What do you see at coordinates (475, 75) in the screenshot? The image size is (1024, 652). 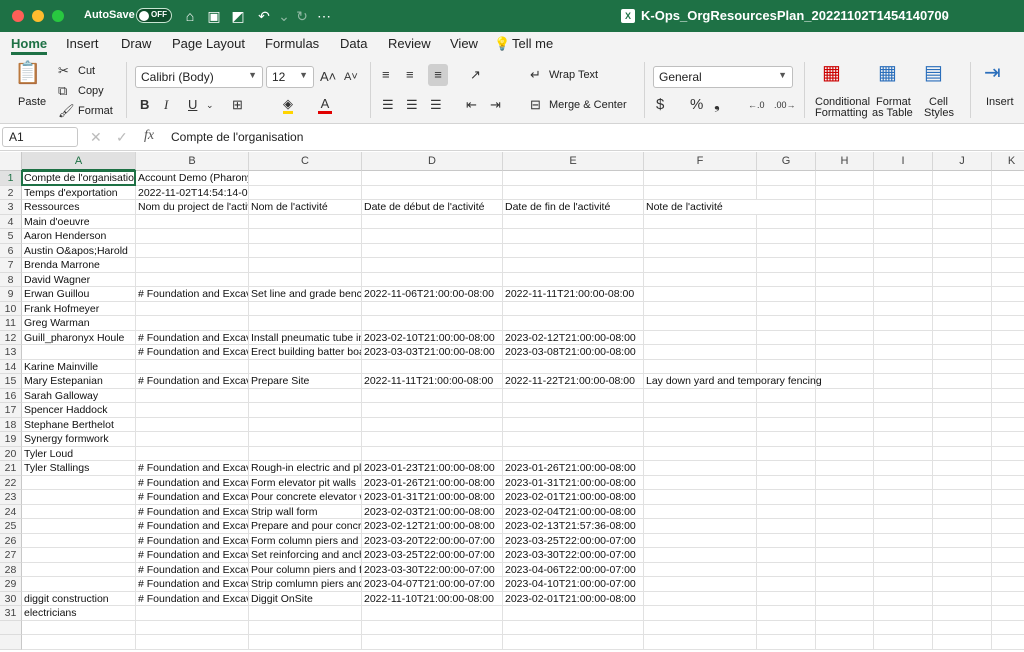 I see `orientation-icon: ↗` at bounding box center [475, 75].